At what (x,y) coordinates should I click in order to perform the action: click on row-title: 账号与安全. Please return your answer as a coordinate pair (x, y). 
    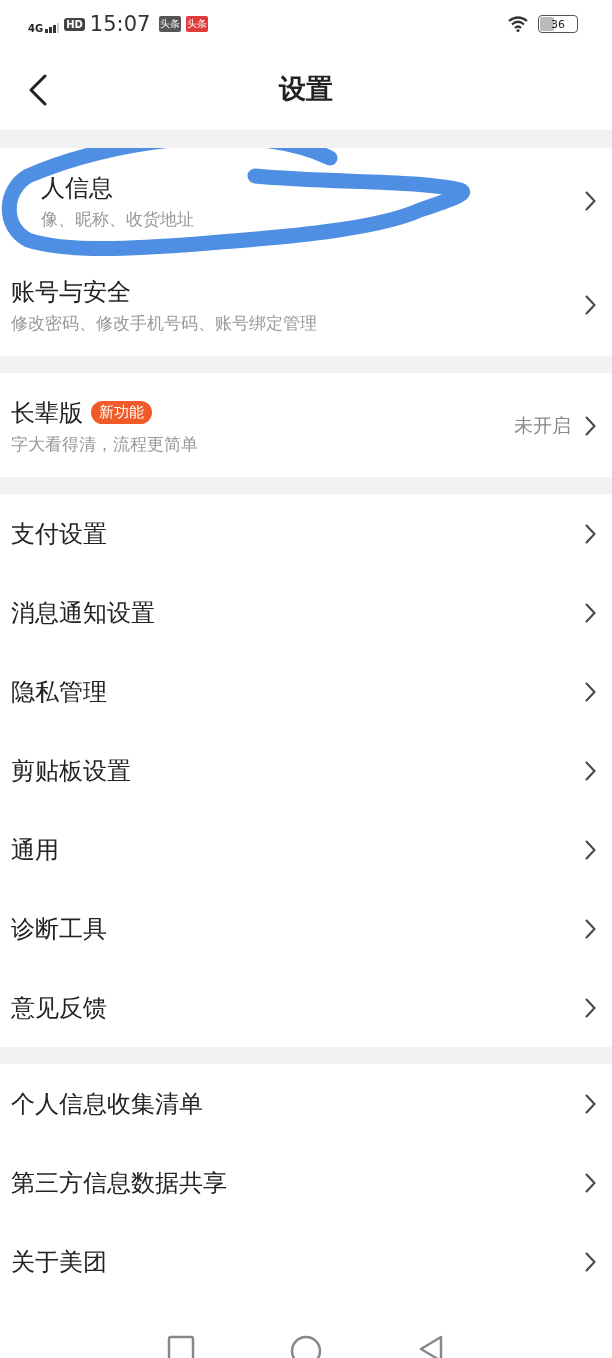
    Looking at the image, I should click on (71, 292).